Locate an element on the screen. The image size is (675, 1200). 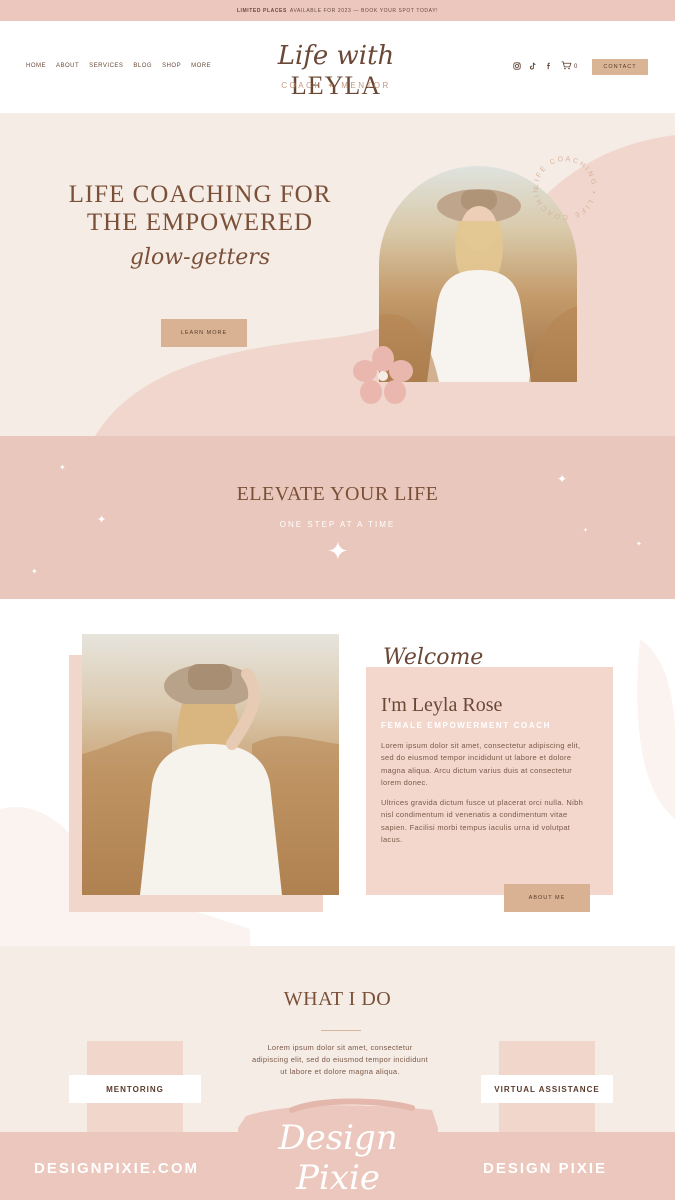
footer-brand-name: DESIGN PIXIE is located at coordinates (545, 1168).